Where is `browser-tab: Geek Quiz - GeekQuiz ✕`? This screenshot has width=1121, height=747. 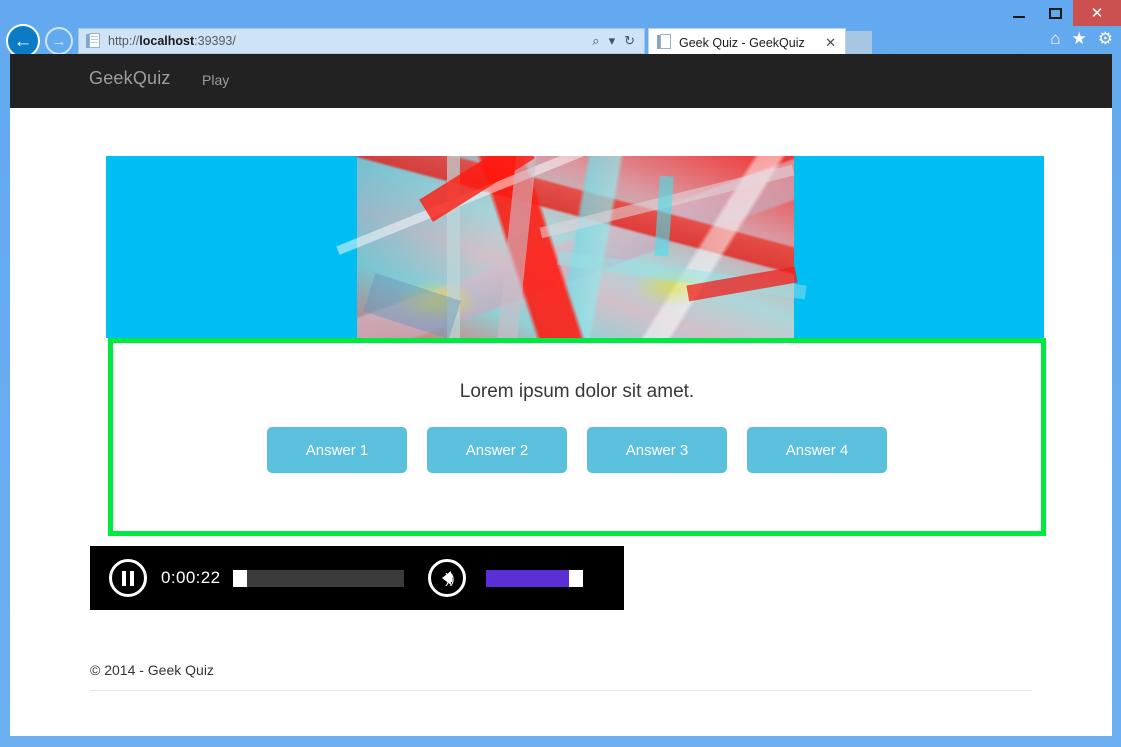
browser-tab: Geek Quiz - GeekQuiz ✕ is located at coordinates (747, 42).